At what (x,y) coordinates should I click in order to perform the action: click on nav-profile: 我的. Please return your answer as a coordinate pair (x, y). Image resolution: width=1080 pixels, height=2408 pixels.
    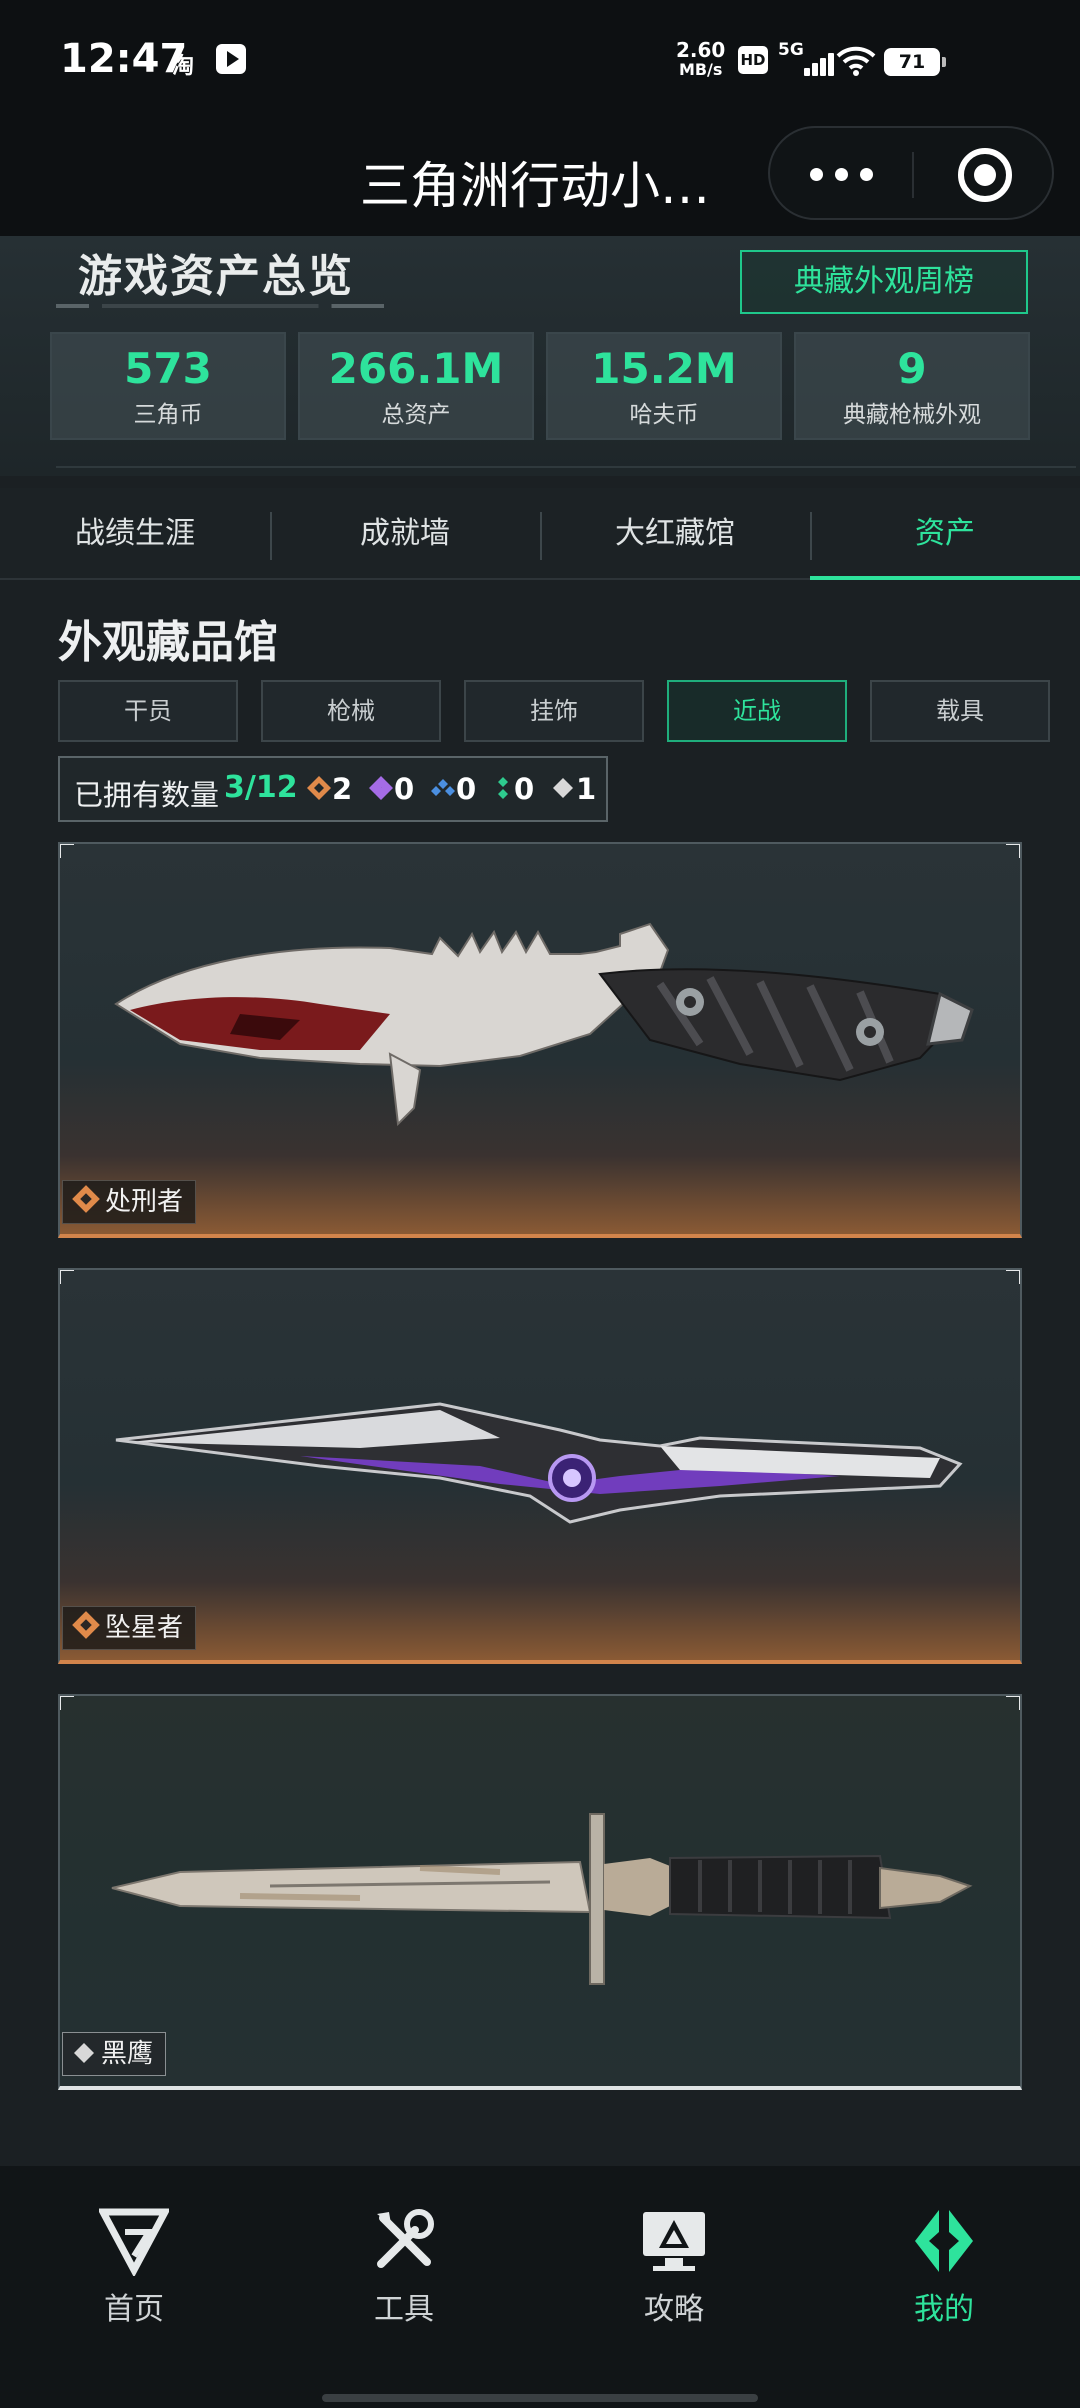
    Looking at the image, I should click on (944, 2267).